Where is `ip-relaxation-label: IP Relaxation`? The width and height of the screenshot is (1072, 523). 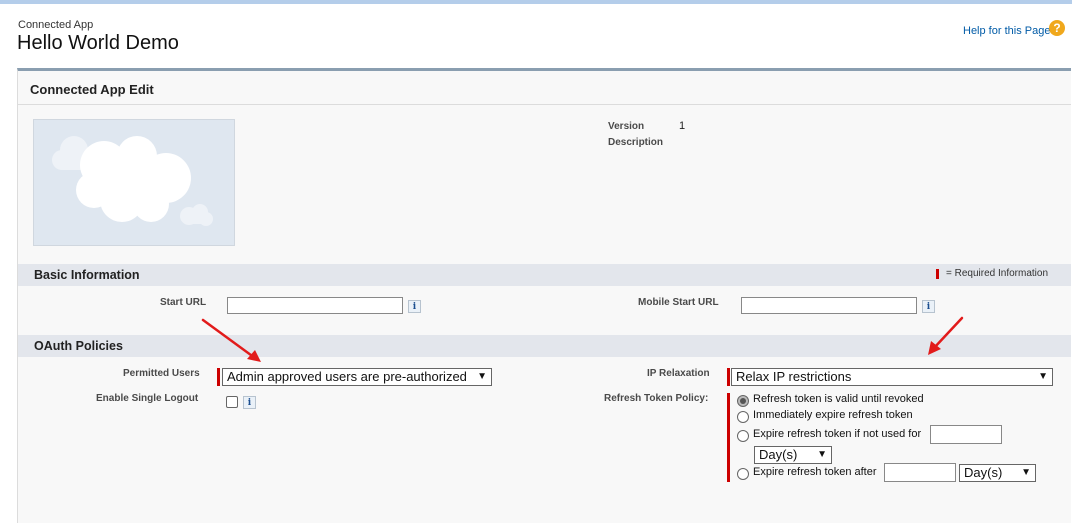
ip-relaxation-label: IP Relaxation is located at coordinates (678, 373).